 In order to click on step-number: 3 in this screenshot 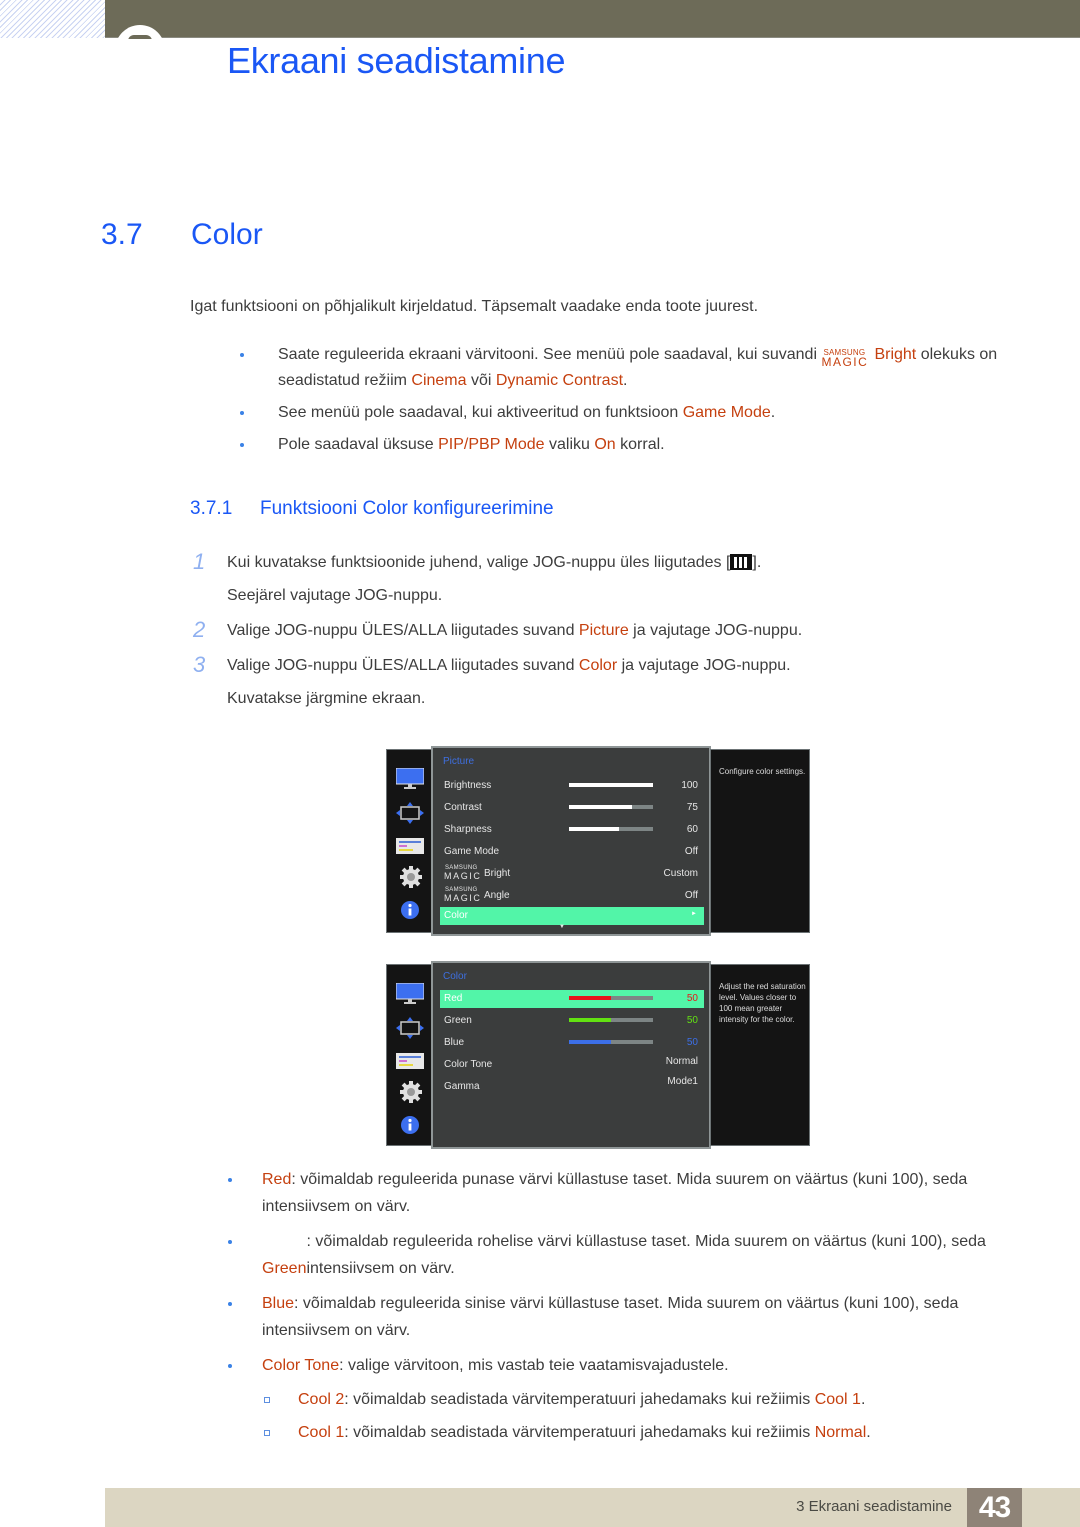, I will do `click(199, 664)`.